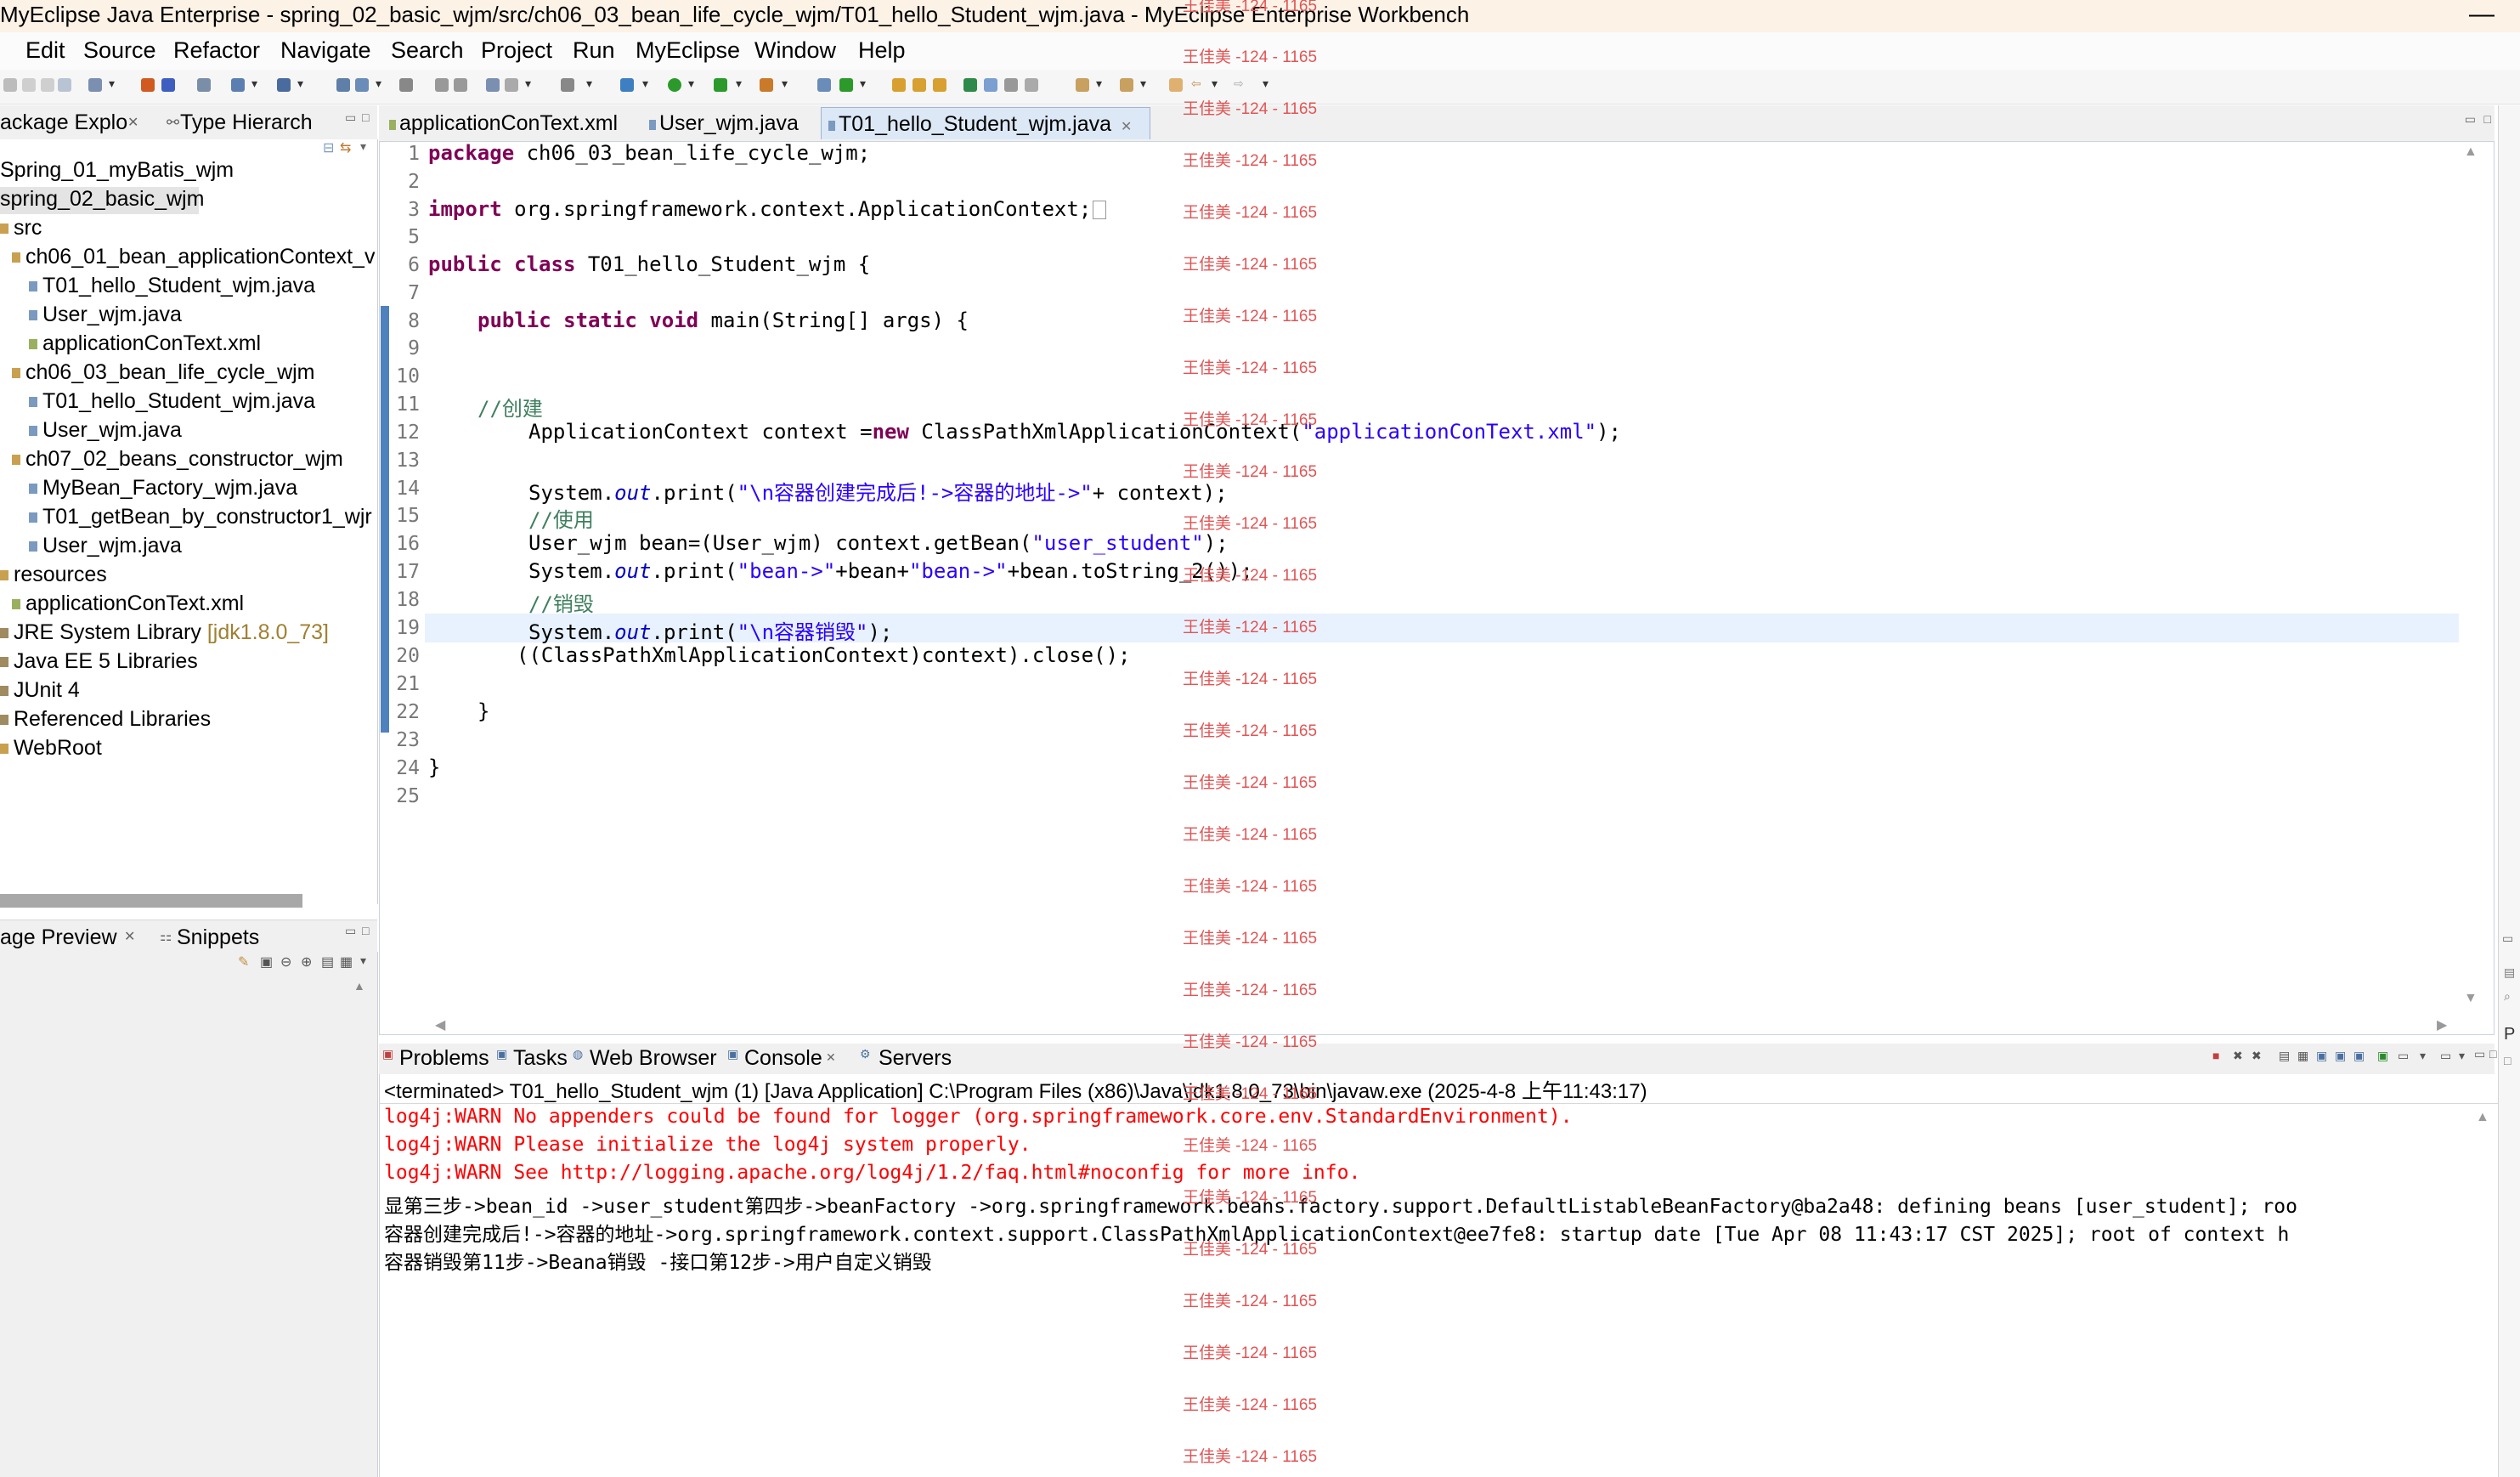  Describe the element at coordinates (284, 85) in the screenshot. I see `db-icon` at that location.